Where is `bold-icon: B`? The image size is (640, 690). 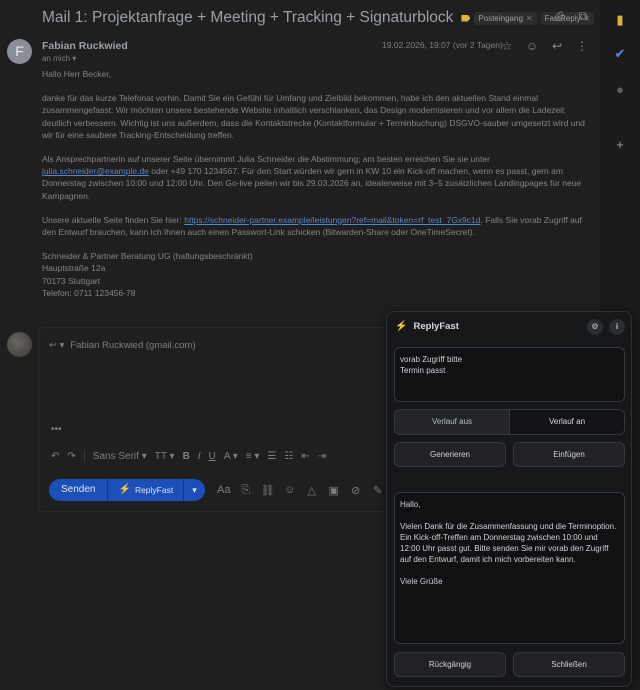
bold-icon: B is located at coordinates (186, 456).